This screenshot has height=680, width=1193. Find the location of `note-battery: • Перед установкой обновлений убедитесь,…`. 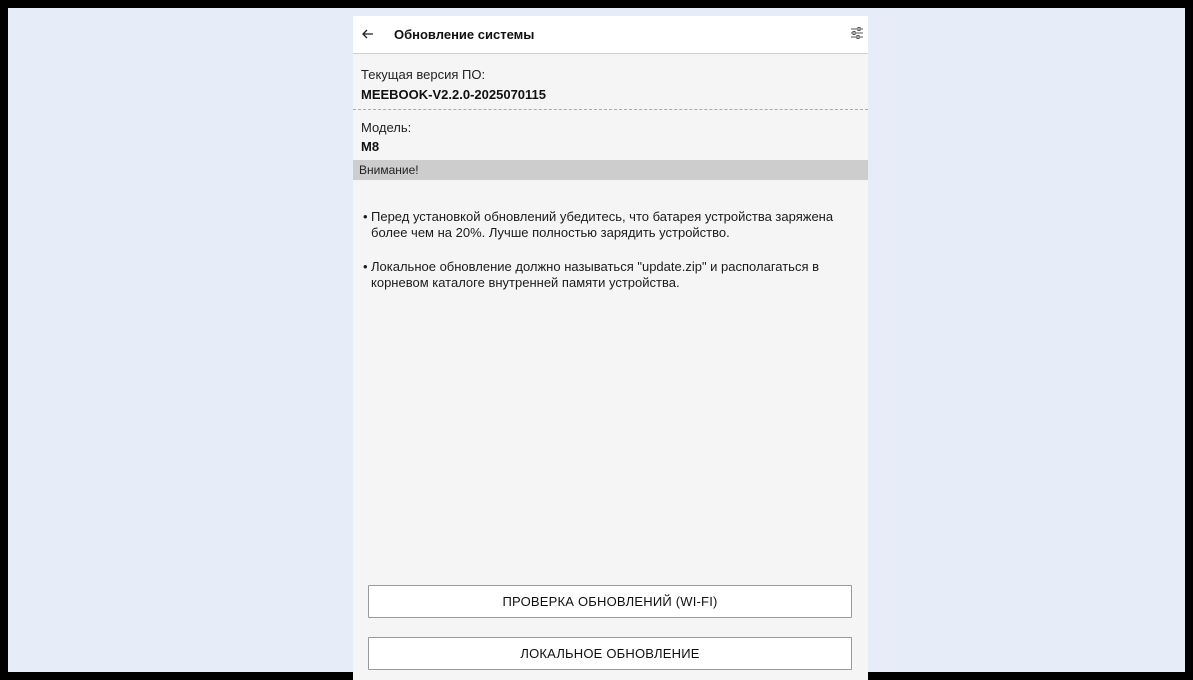

note-battery: • Перед установкой обновлений убедитесь,… is located at coordinates (608, 225).